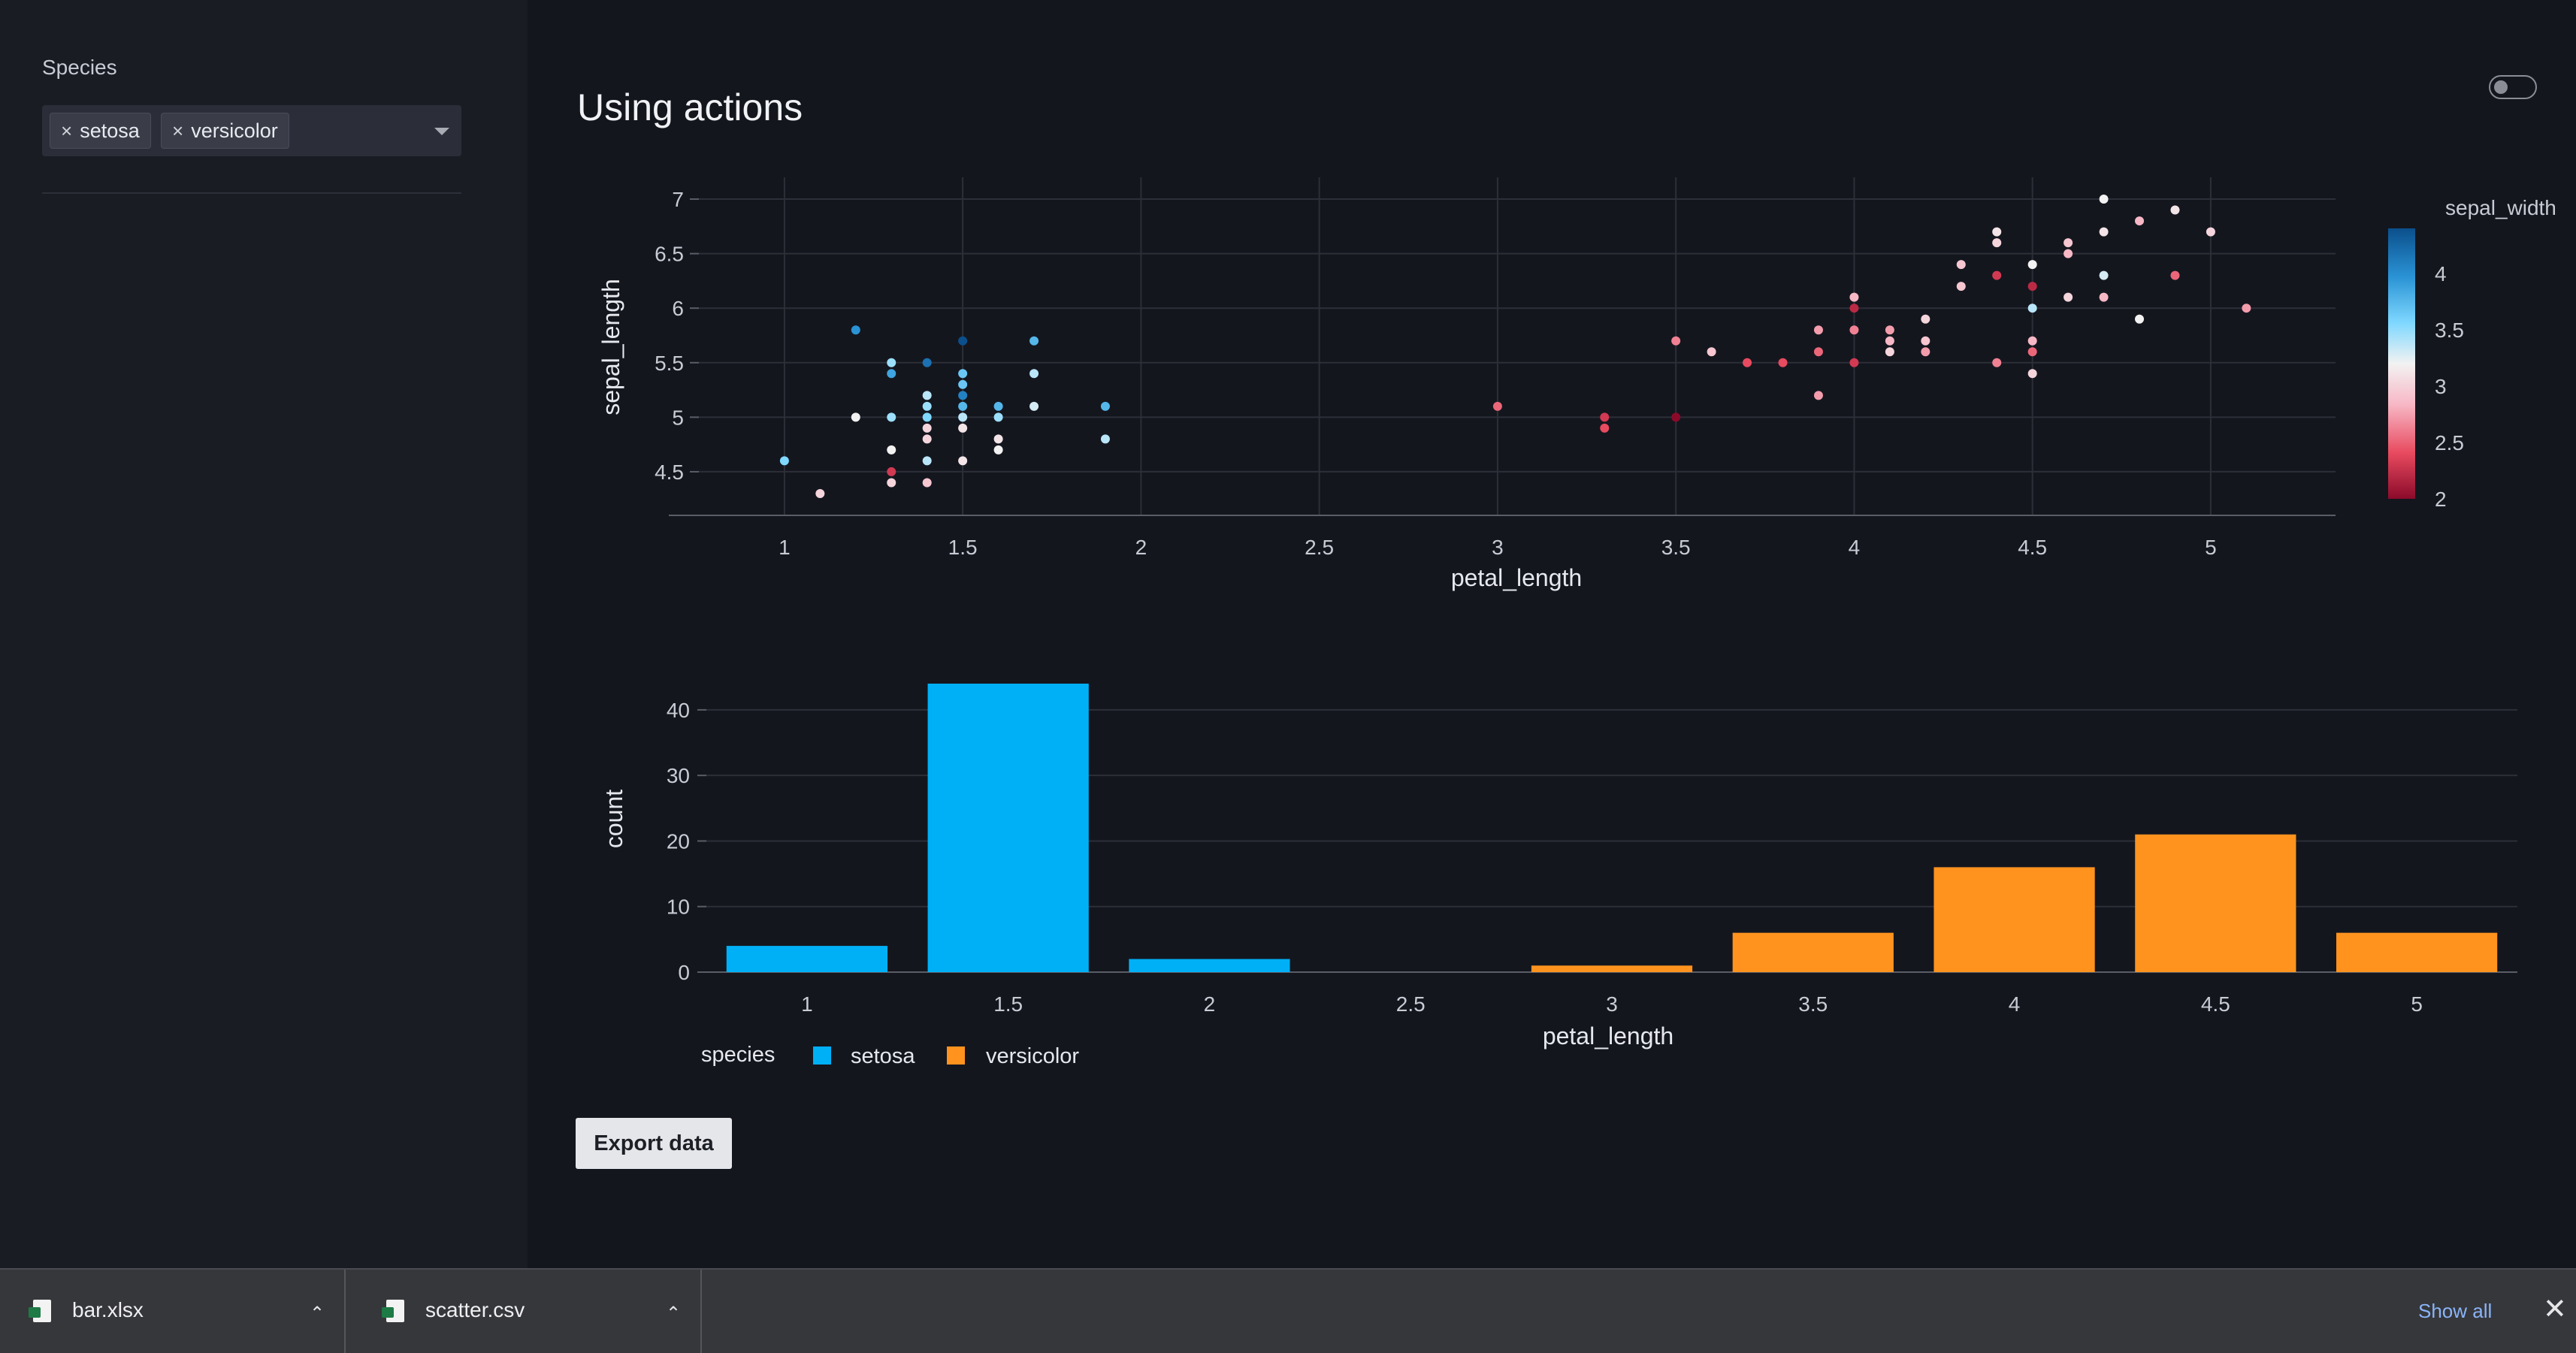 Image resolution: width=2576 pixels, height=1353 pixels. I want to click on download-filename: bar.xlsx, so click(108, 1310).